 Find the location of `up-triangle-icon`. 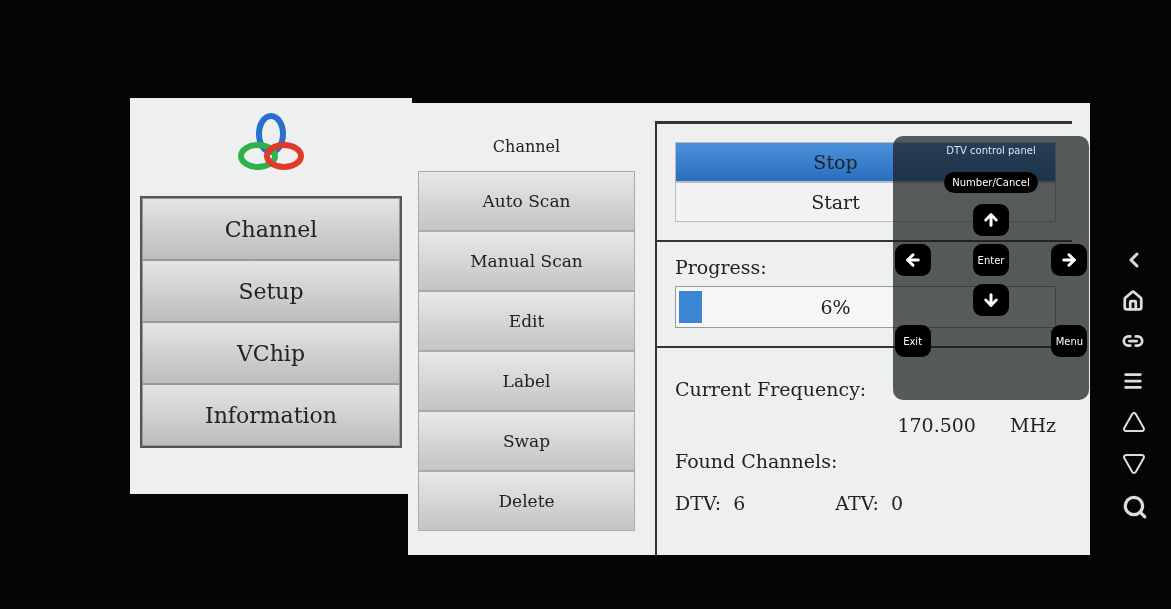

up-triangle-icon is located at coordinates (1135, 422).